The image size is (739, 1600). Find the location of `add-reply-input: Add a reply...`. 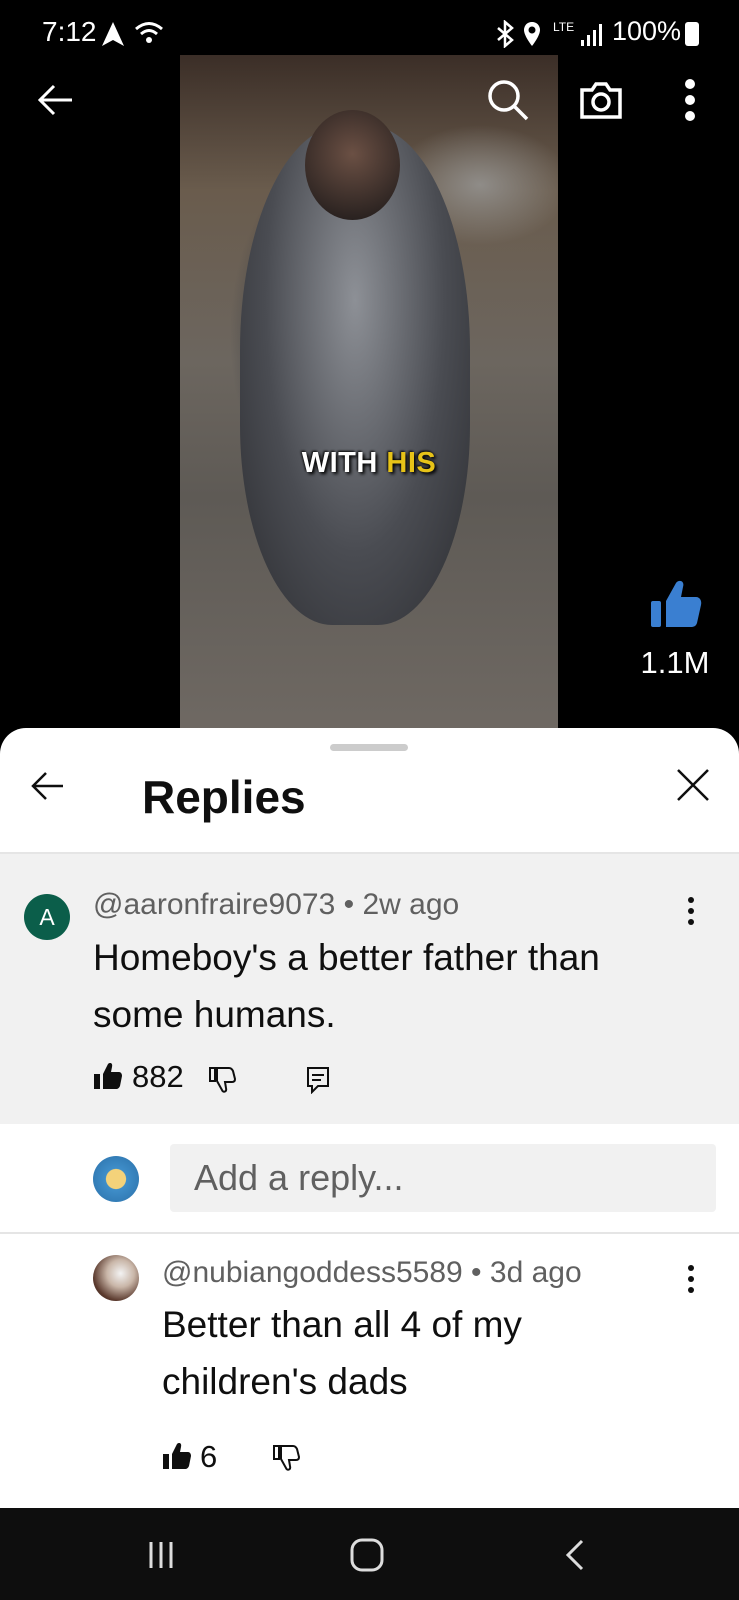

add-reply-input: Add a reply... is located at coordinates (443, 1178).